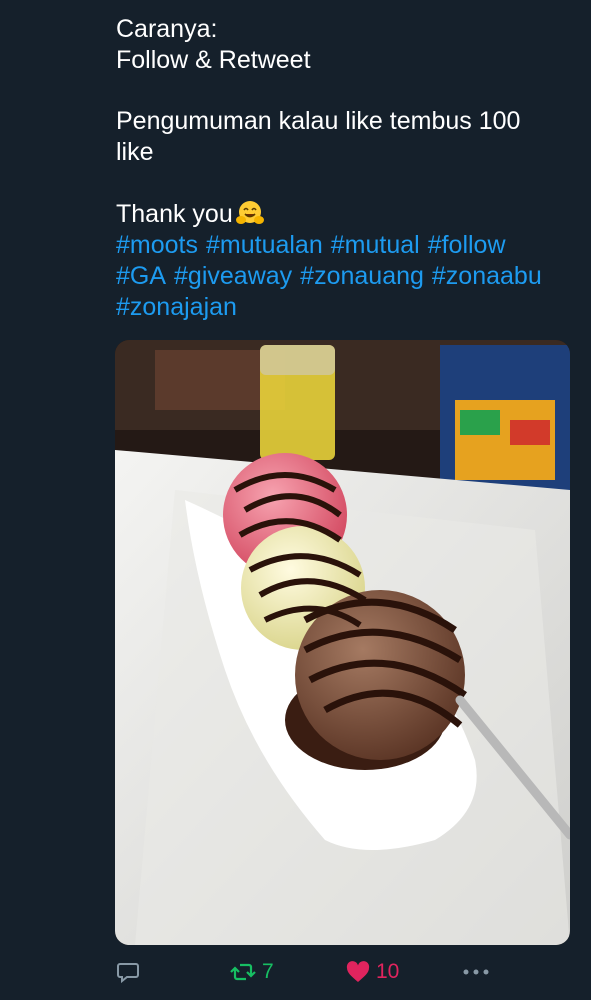  What do you see at coordinates (375, 245) in the screenshot?
I see `hashtag-link: #mutual` at bounding box center [375, 245].